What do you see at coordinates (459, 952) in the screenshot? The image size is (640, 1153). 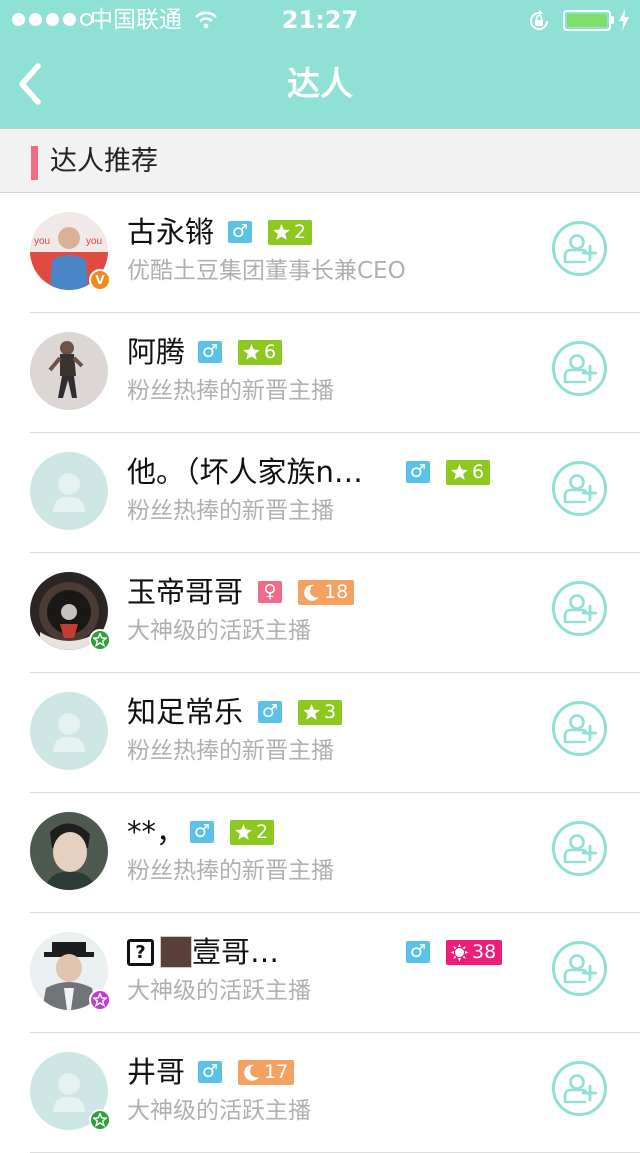 I see `sun-icon` at bounding box center [459, 952].